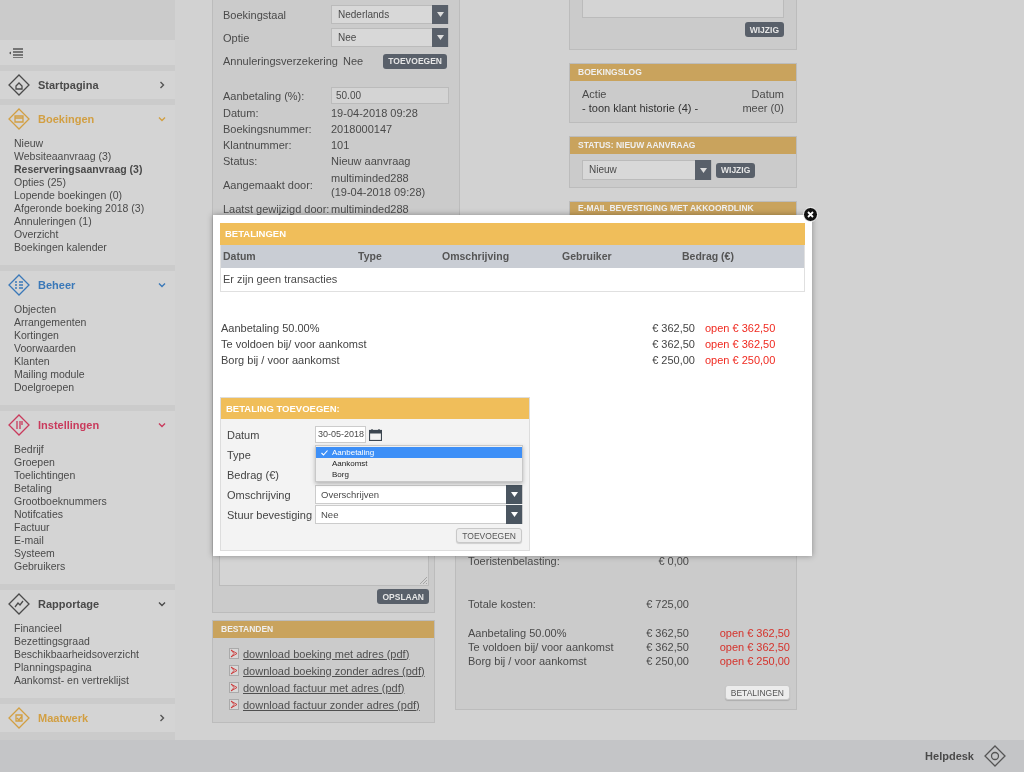 The image size is (1024, 772). Describe the element at coordinates (94, 374) in the screenshot. I see `sidebar-item: Mailing module` at that location.